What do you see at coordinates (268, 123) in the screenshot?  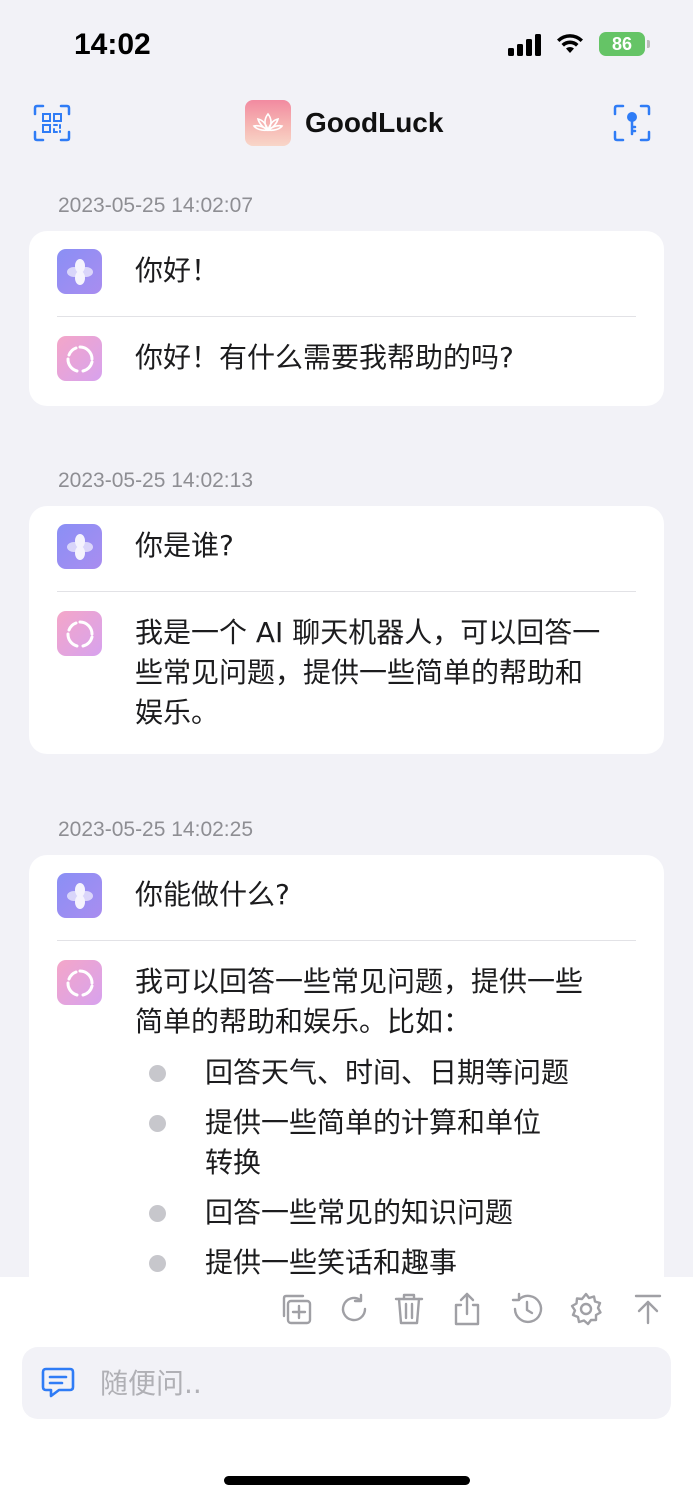 I see `lotus-logo-icon` at bounding box center [268, 123].